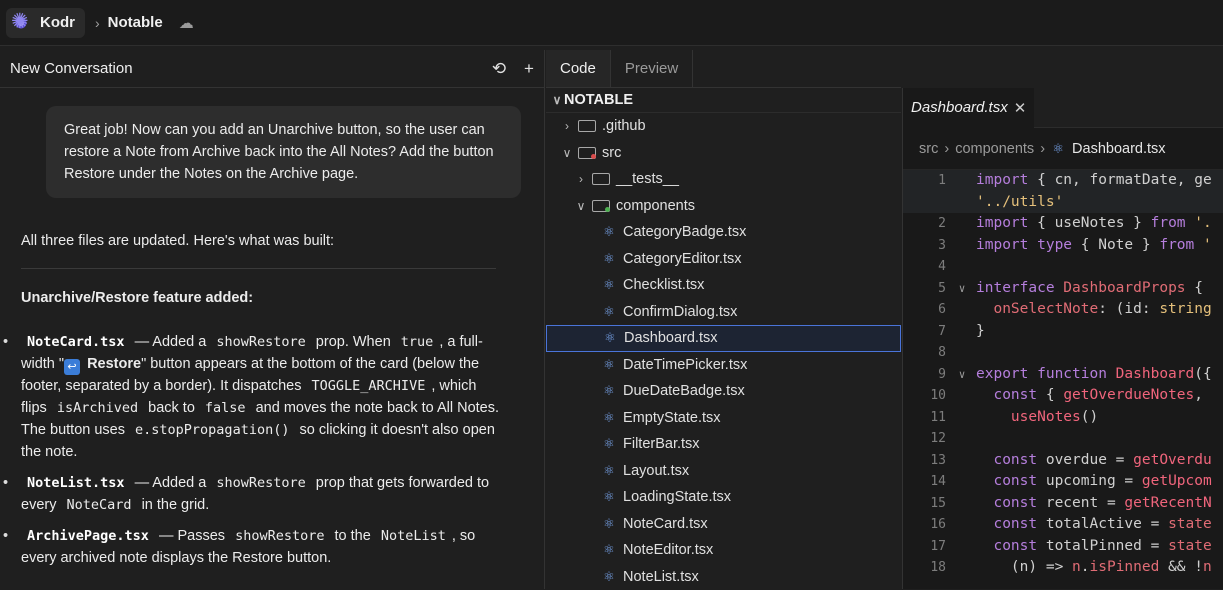  I want to click on file-name: ArchivePage.tsx, so click(88, 536).